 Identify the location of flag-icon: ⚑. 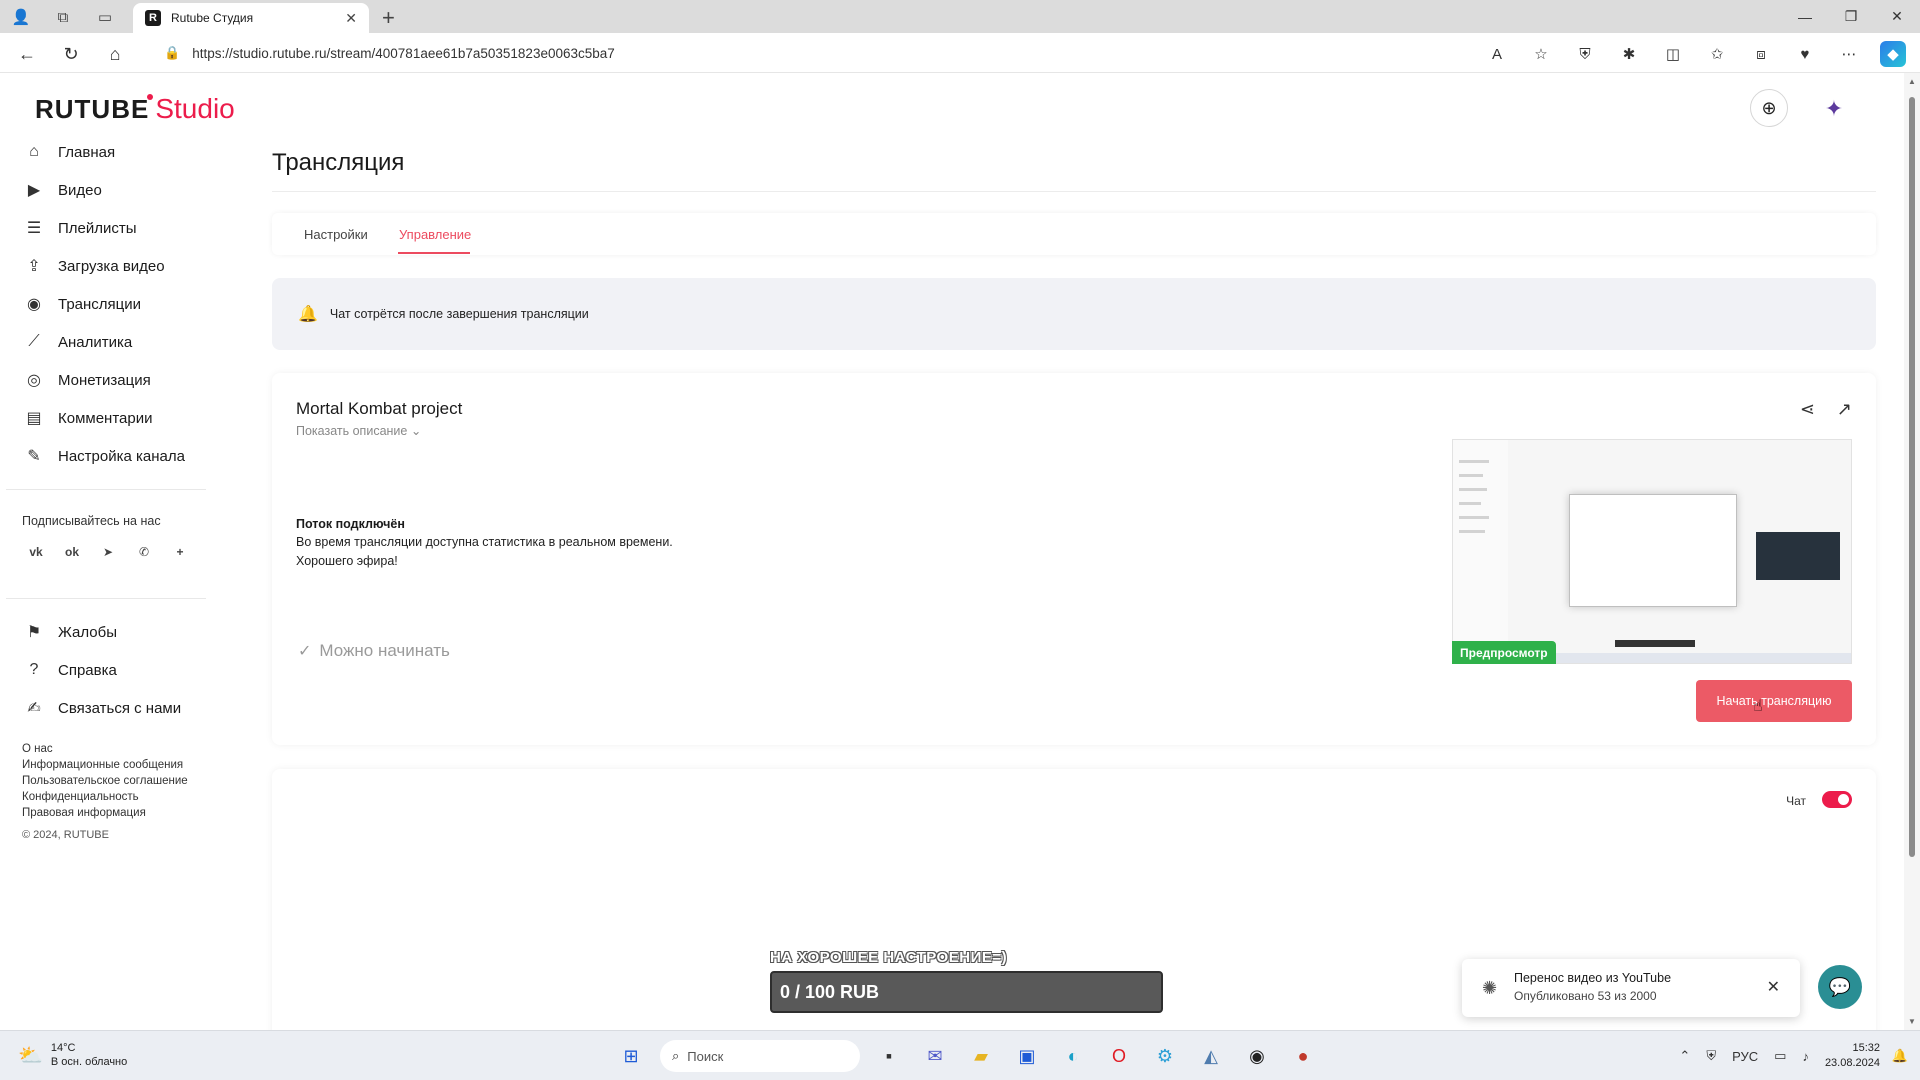
(34, 632).